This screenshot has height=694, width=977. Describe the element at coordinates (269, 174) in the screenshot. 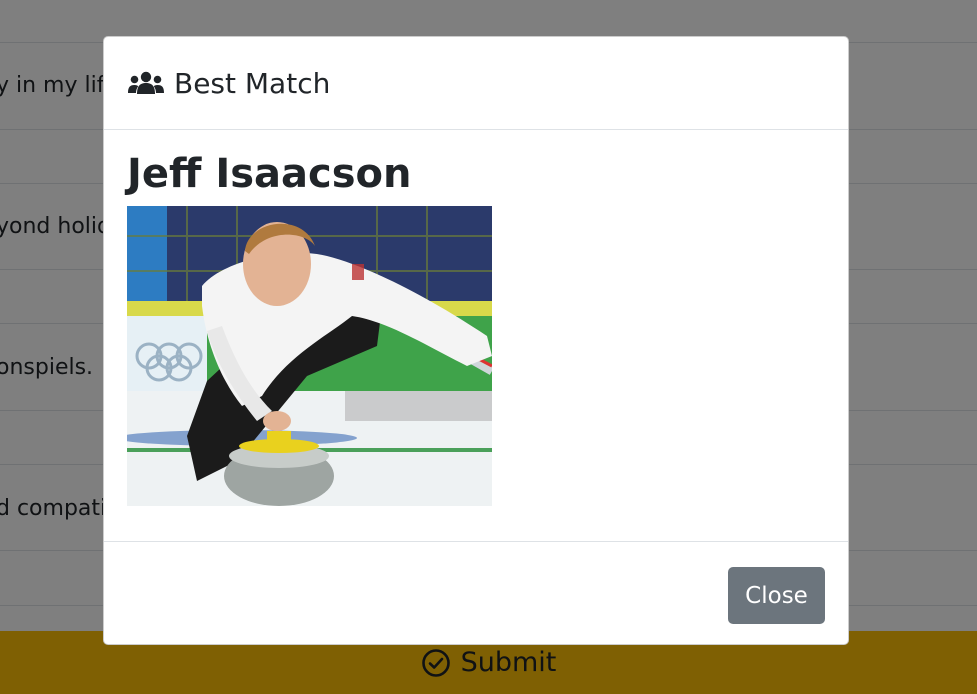

I see `match-name: Jeff Isaacson` at that location.